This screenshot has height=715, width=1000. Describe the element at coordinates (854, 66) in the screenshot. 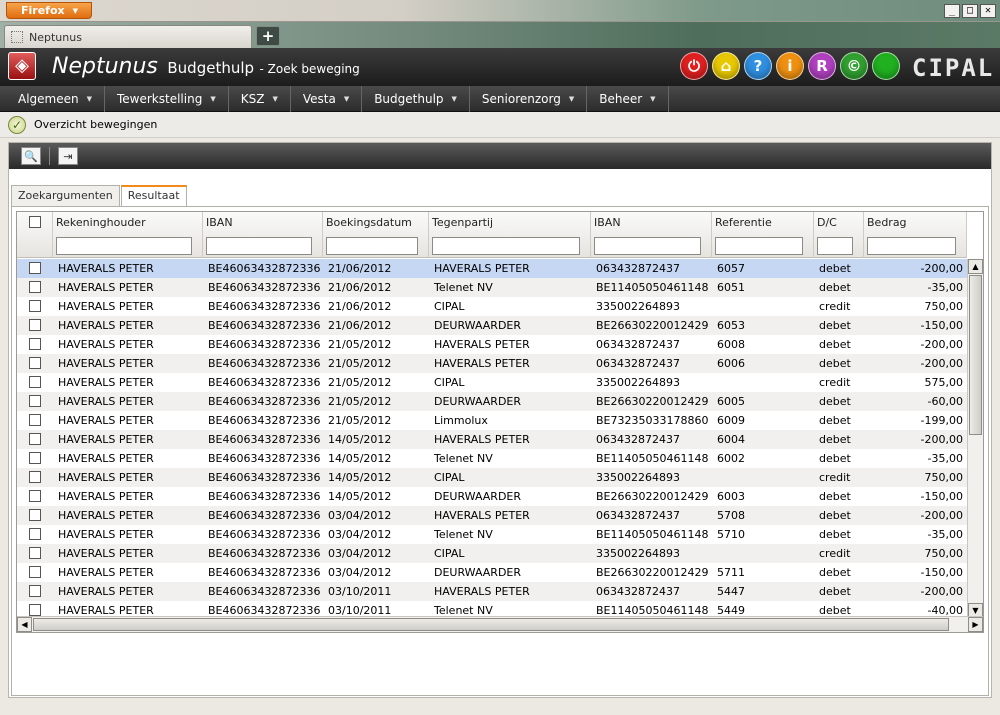

I see `copyright-icon: ©` at that location.